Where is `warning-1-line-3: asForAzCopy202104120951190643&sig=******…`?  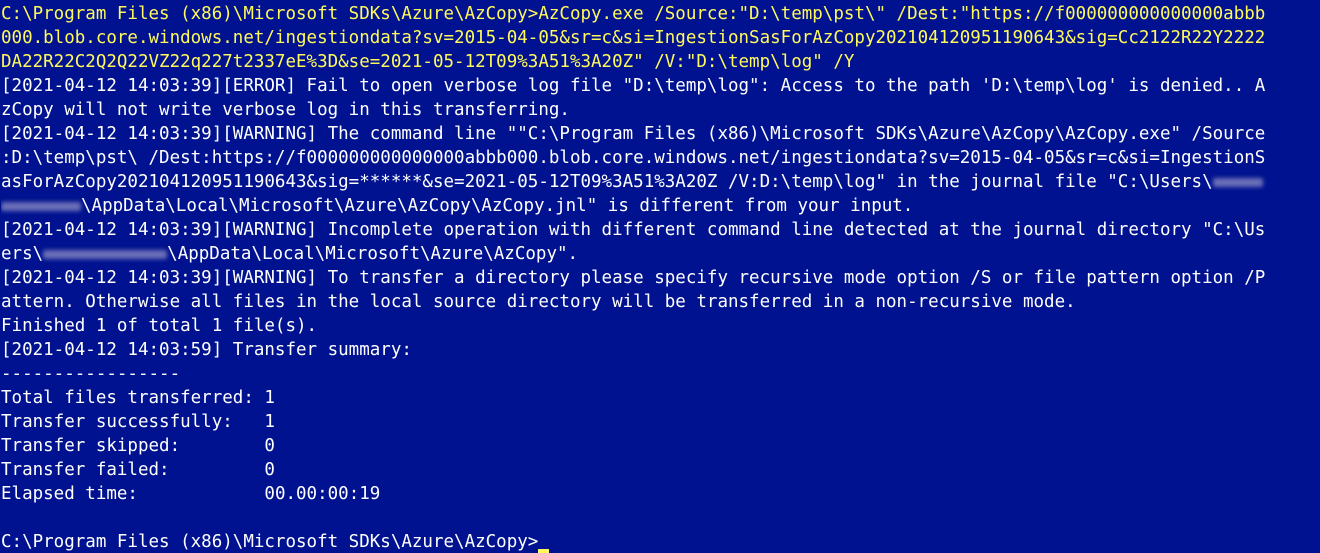 warning-1-line-3: asForAzCopy202104120951190643&sig=******… is located at coordinates (660, 182).